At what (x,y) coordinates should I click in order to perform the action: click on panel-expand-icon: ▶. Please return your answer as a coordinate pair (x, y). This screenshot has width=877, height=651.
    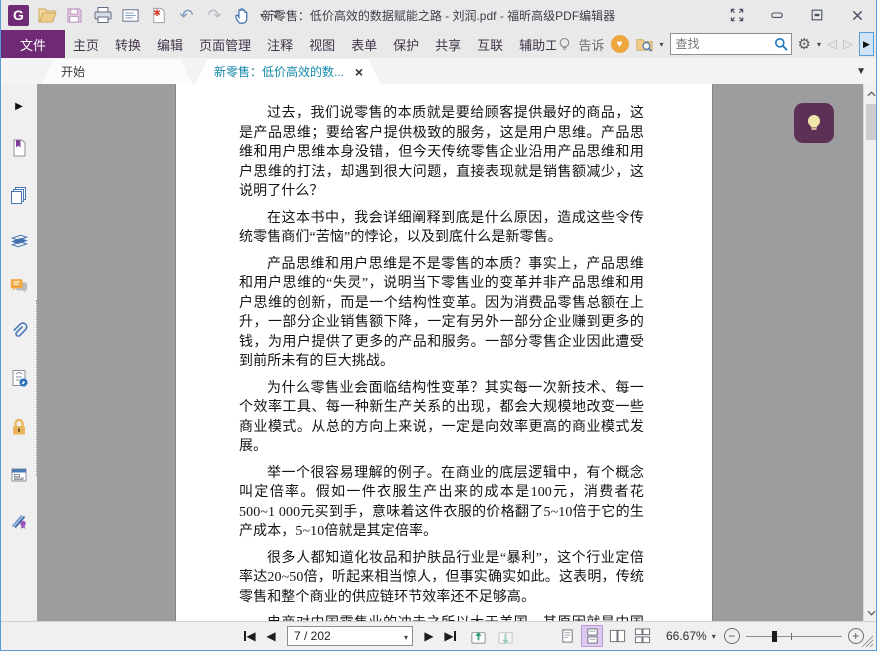
    Looking at the image, I should click on (19, 106).